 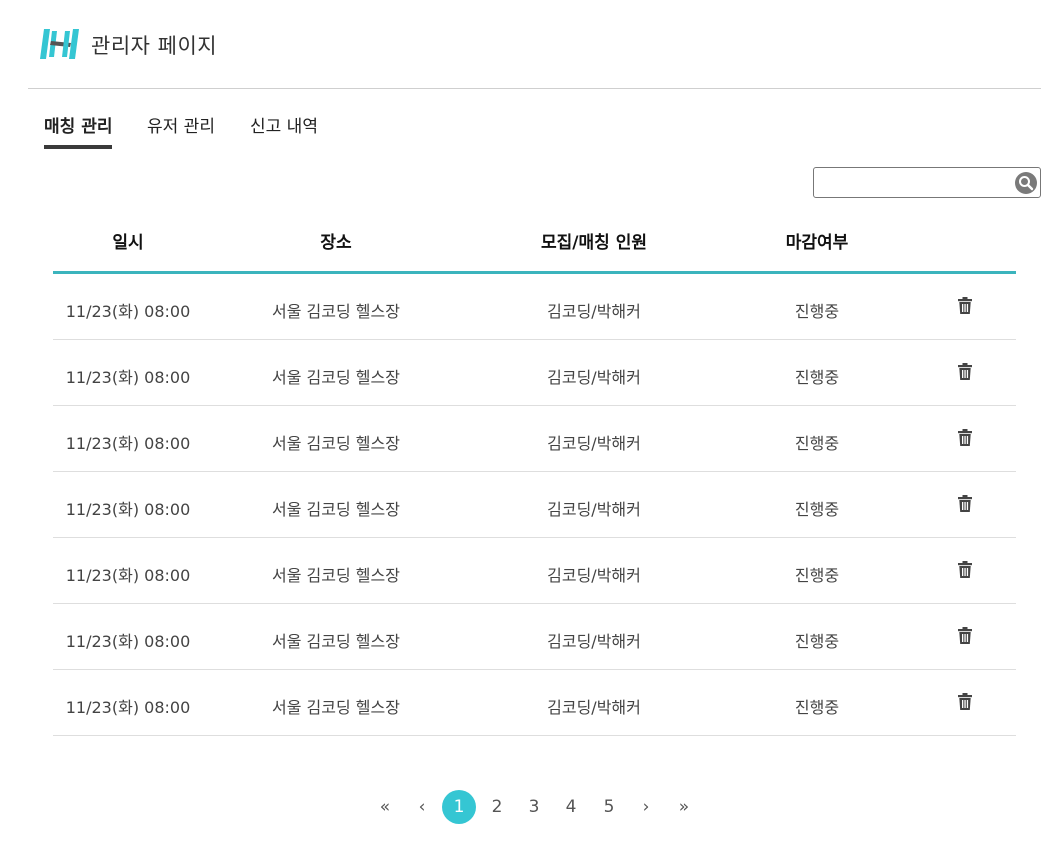 I want to click on last-page-button: », so click(x=684, y=807).